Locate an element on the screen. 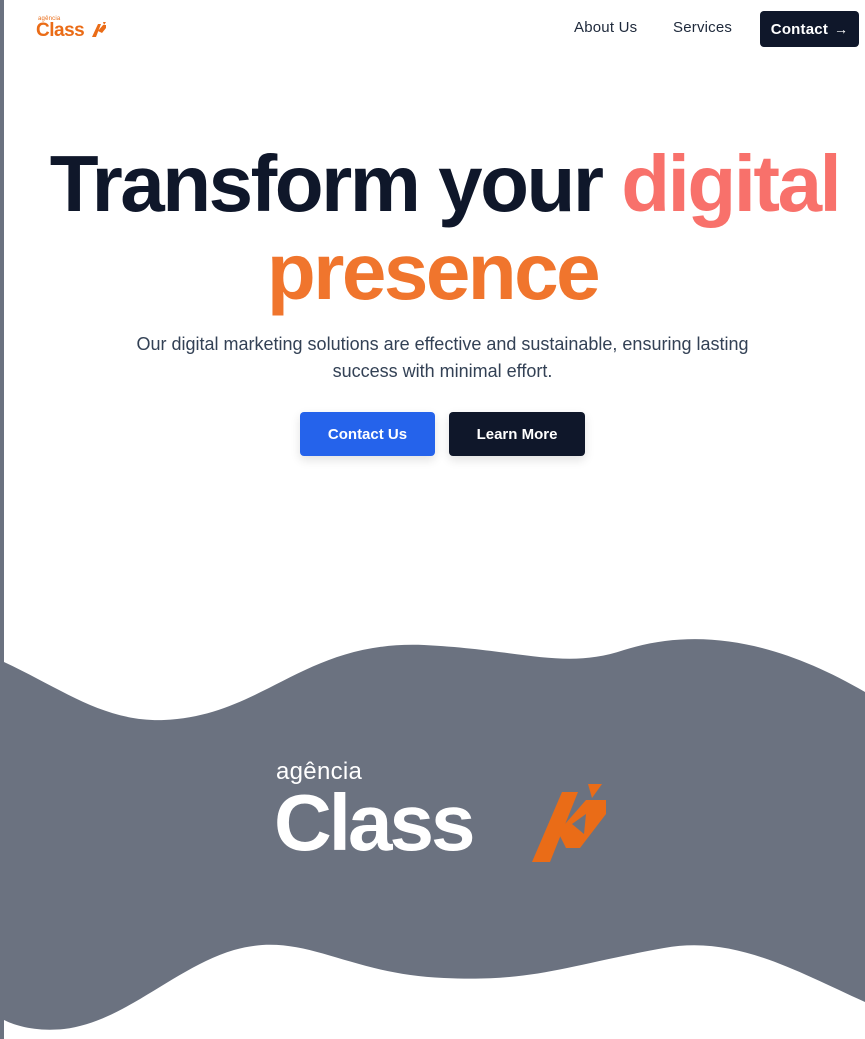  logo-name-text: Class is located at coordinates (60, 30).